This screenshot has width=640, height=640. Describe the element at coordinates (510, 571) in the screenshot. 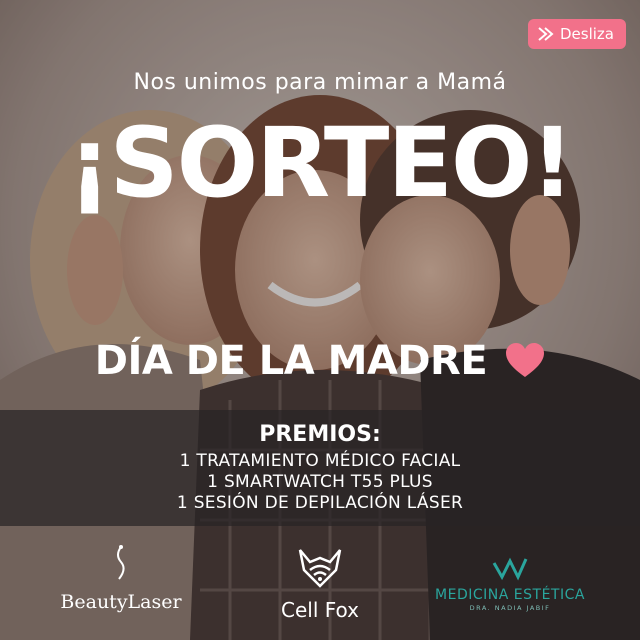

I see `medicina-logo-icon` at that location.